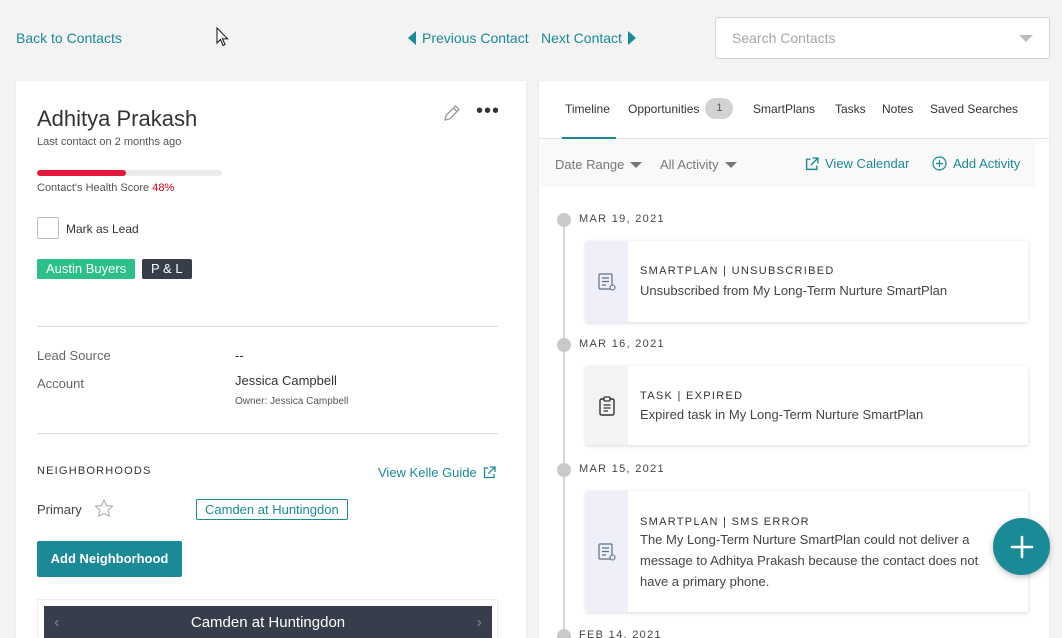  What do you see at coordinates (689, 164) in the screenshot?
I see `all-activity-label: All Activity` at bounding box center [689, 164].